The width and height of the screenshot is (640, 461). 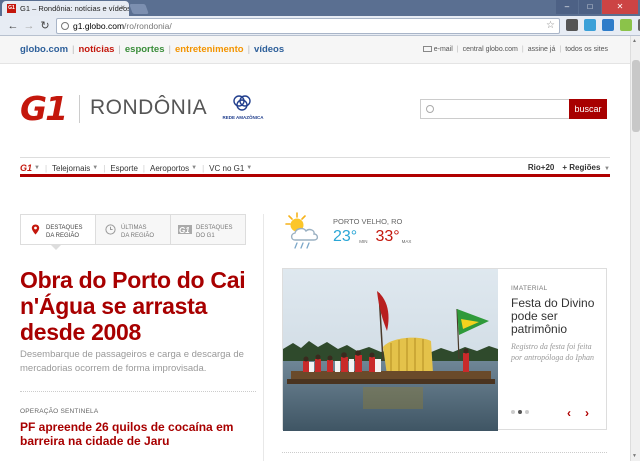 I want to click on search-input, so click(x=495, y=109).